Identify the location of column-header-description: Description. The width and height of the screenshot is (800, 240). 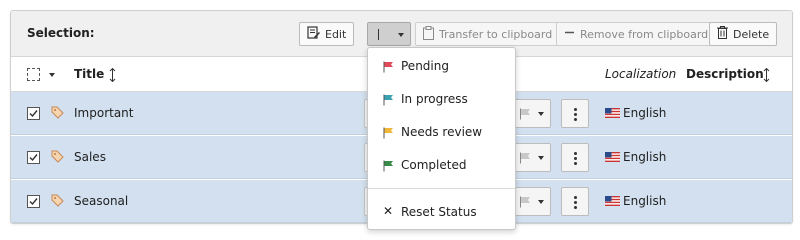
(725, 74).